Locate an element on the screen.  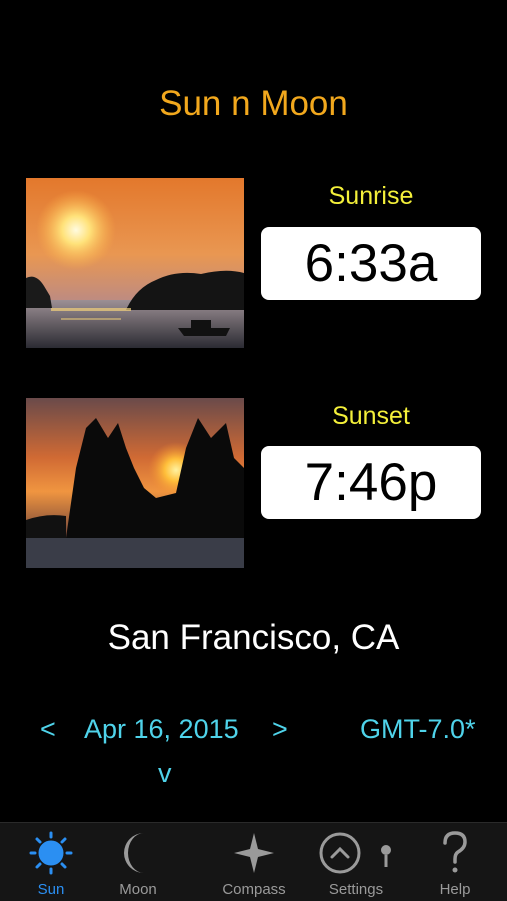
tab-bar: Sun Moon Compass Settings Help is located at coordinates (253, 861).